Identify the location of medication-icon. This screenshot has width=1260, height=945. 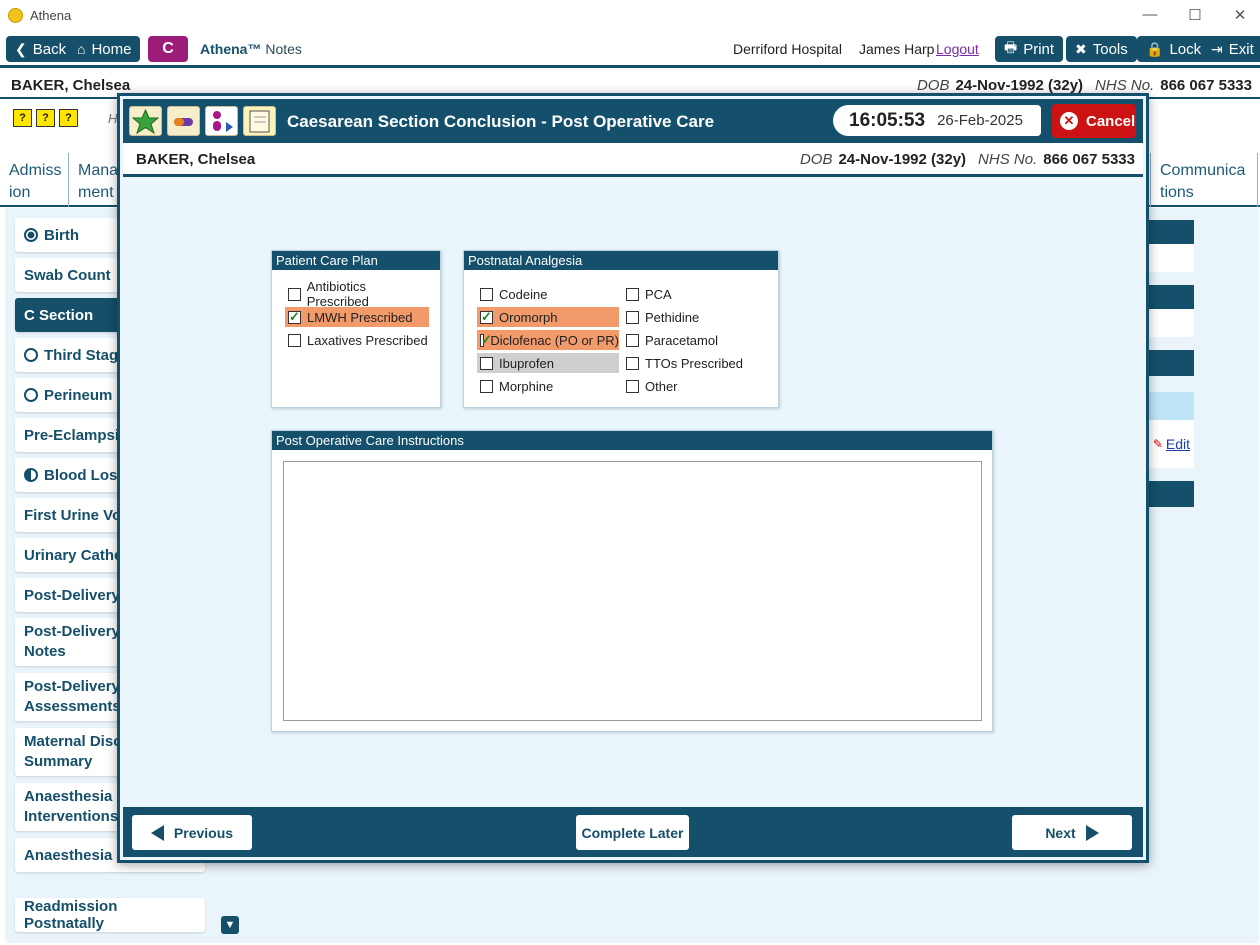
(183, 121).